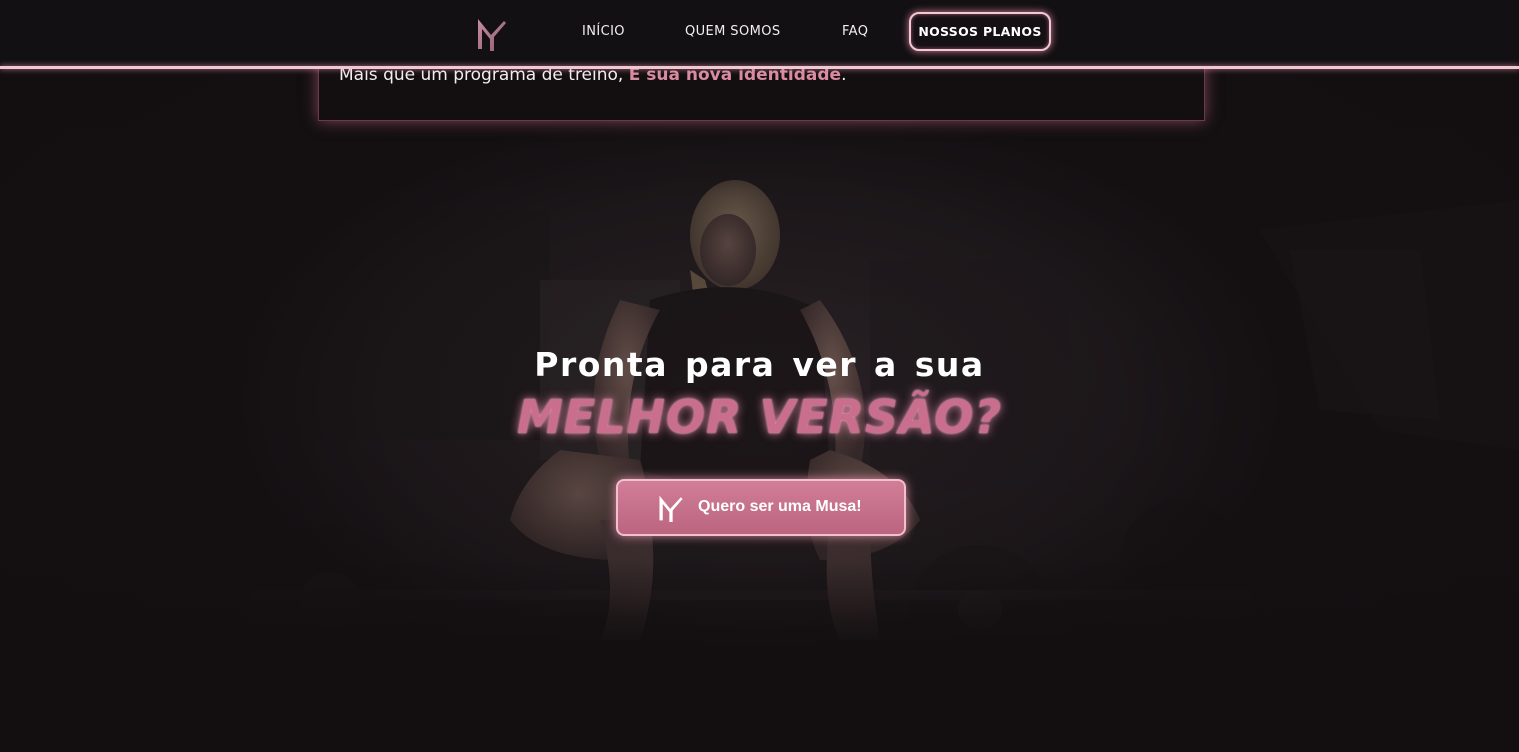 The height and width of the screenshot is (752, 1519). What do you see at coordinates (603, 31) in the screenshot?
I see `nav-link-inicio: INÍCIO` at bounding box center [603, 31].